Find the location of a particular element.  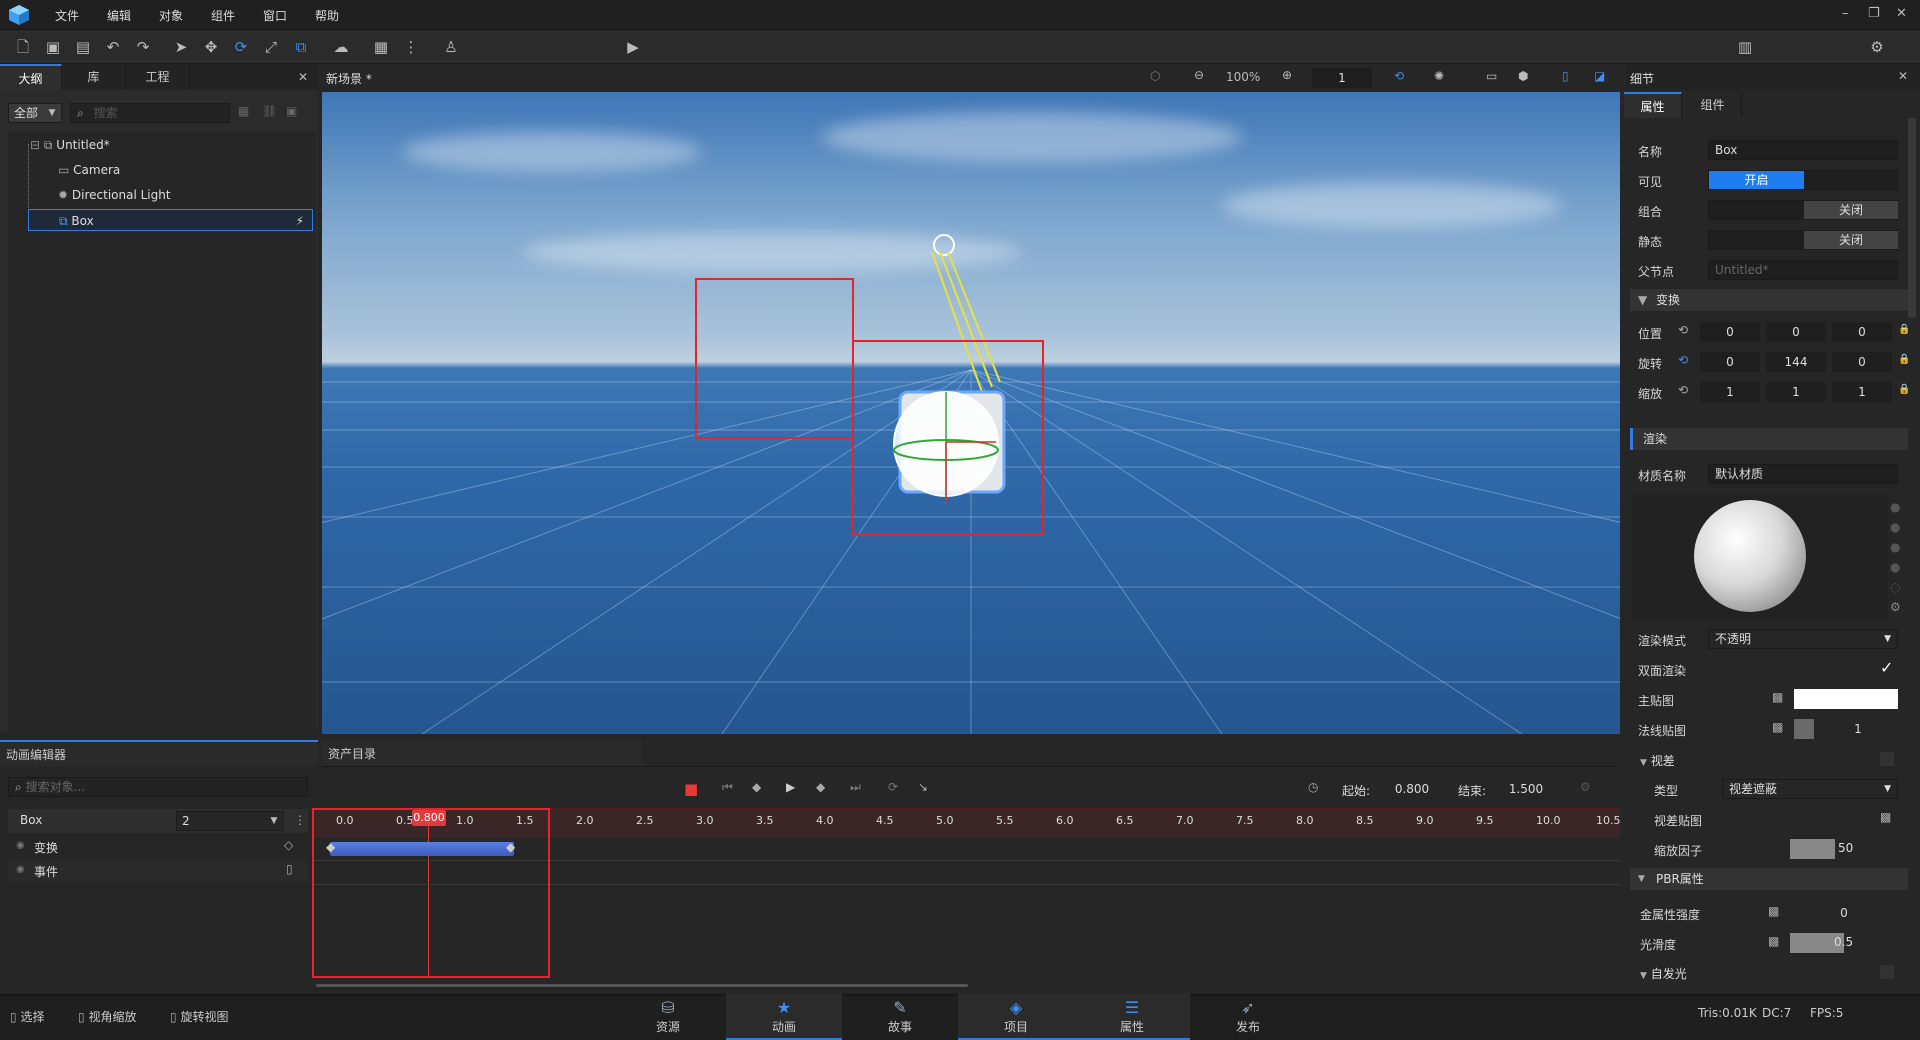

assets-tab: 资产目录 is located at coordinates (482, 753).